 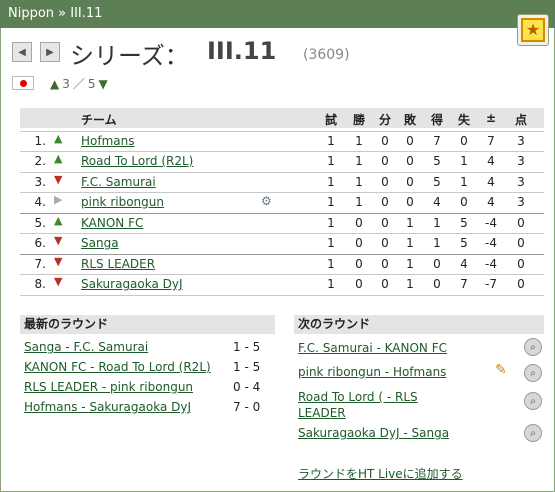 What do you see at coordinates (372, 372) in the screenshot?
I see `next-match-link: pink ribongun - Hofmans` at bounding box center [372, 372].